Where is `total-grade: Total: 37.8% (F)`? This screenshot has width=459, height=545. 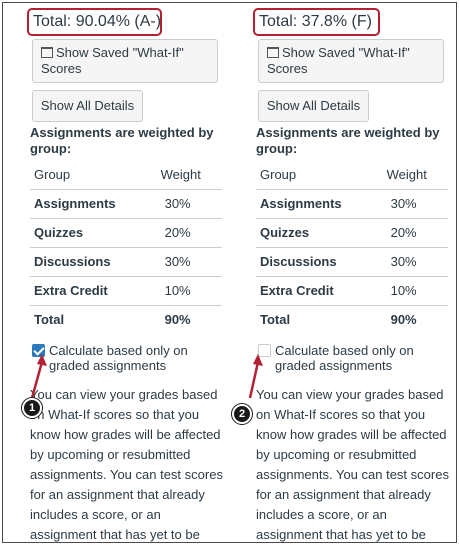 total-grade: Total: 37.8% (F) is located at coordinates (316, 22).